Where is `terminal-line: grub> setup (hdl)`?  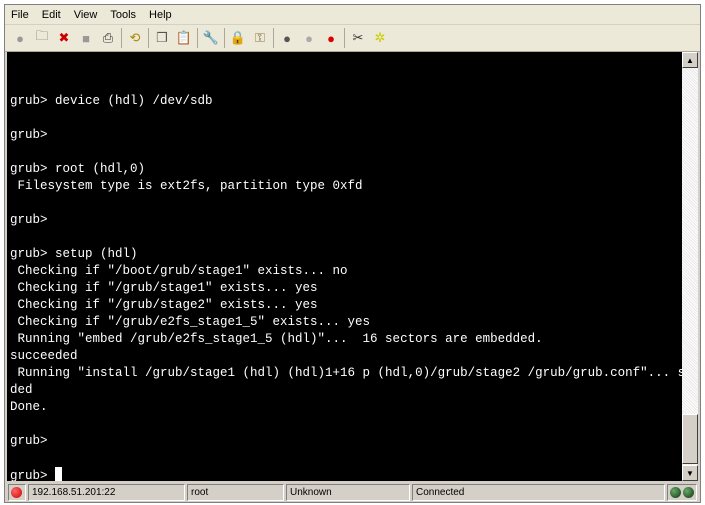
terminal-line: grub> setup (hdl) is located at coordinates (74, 254).